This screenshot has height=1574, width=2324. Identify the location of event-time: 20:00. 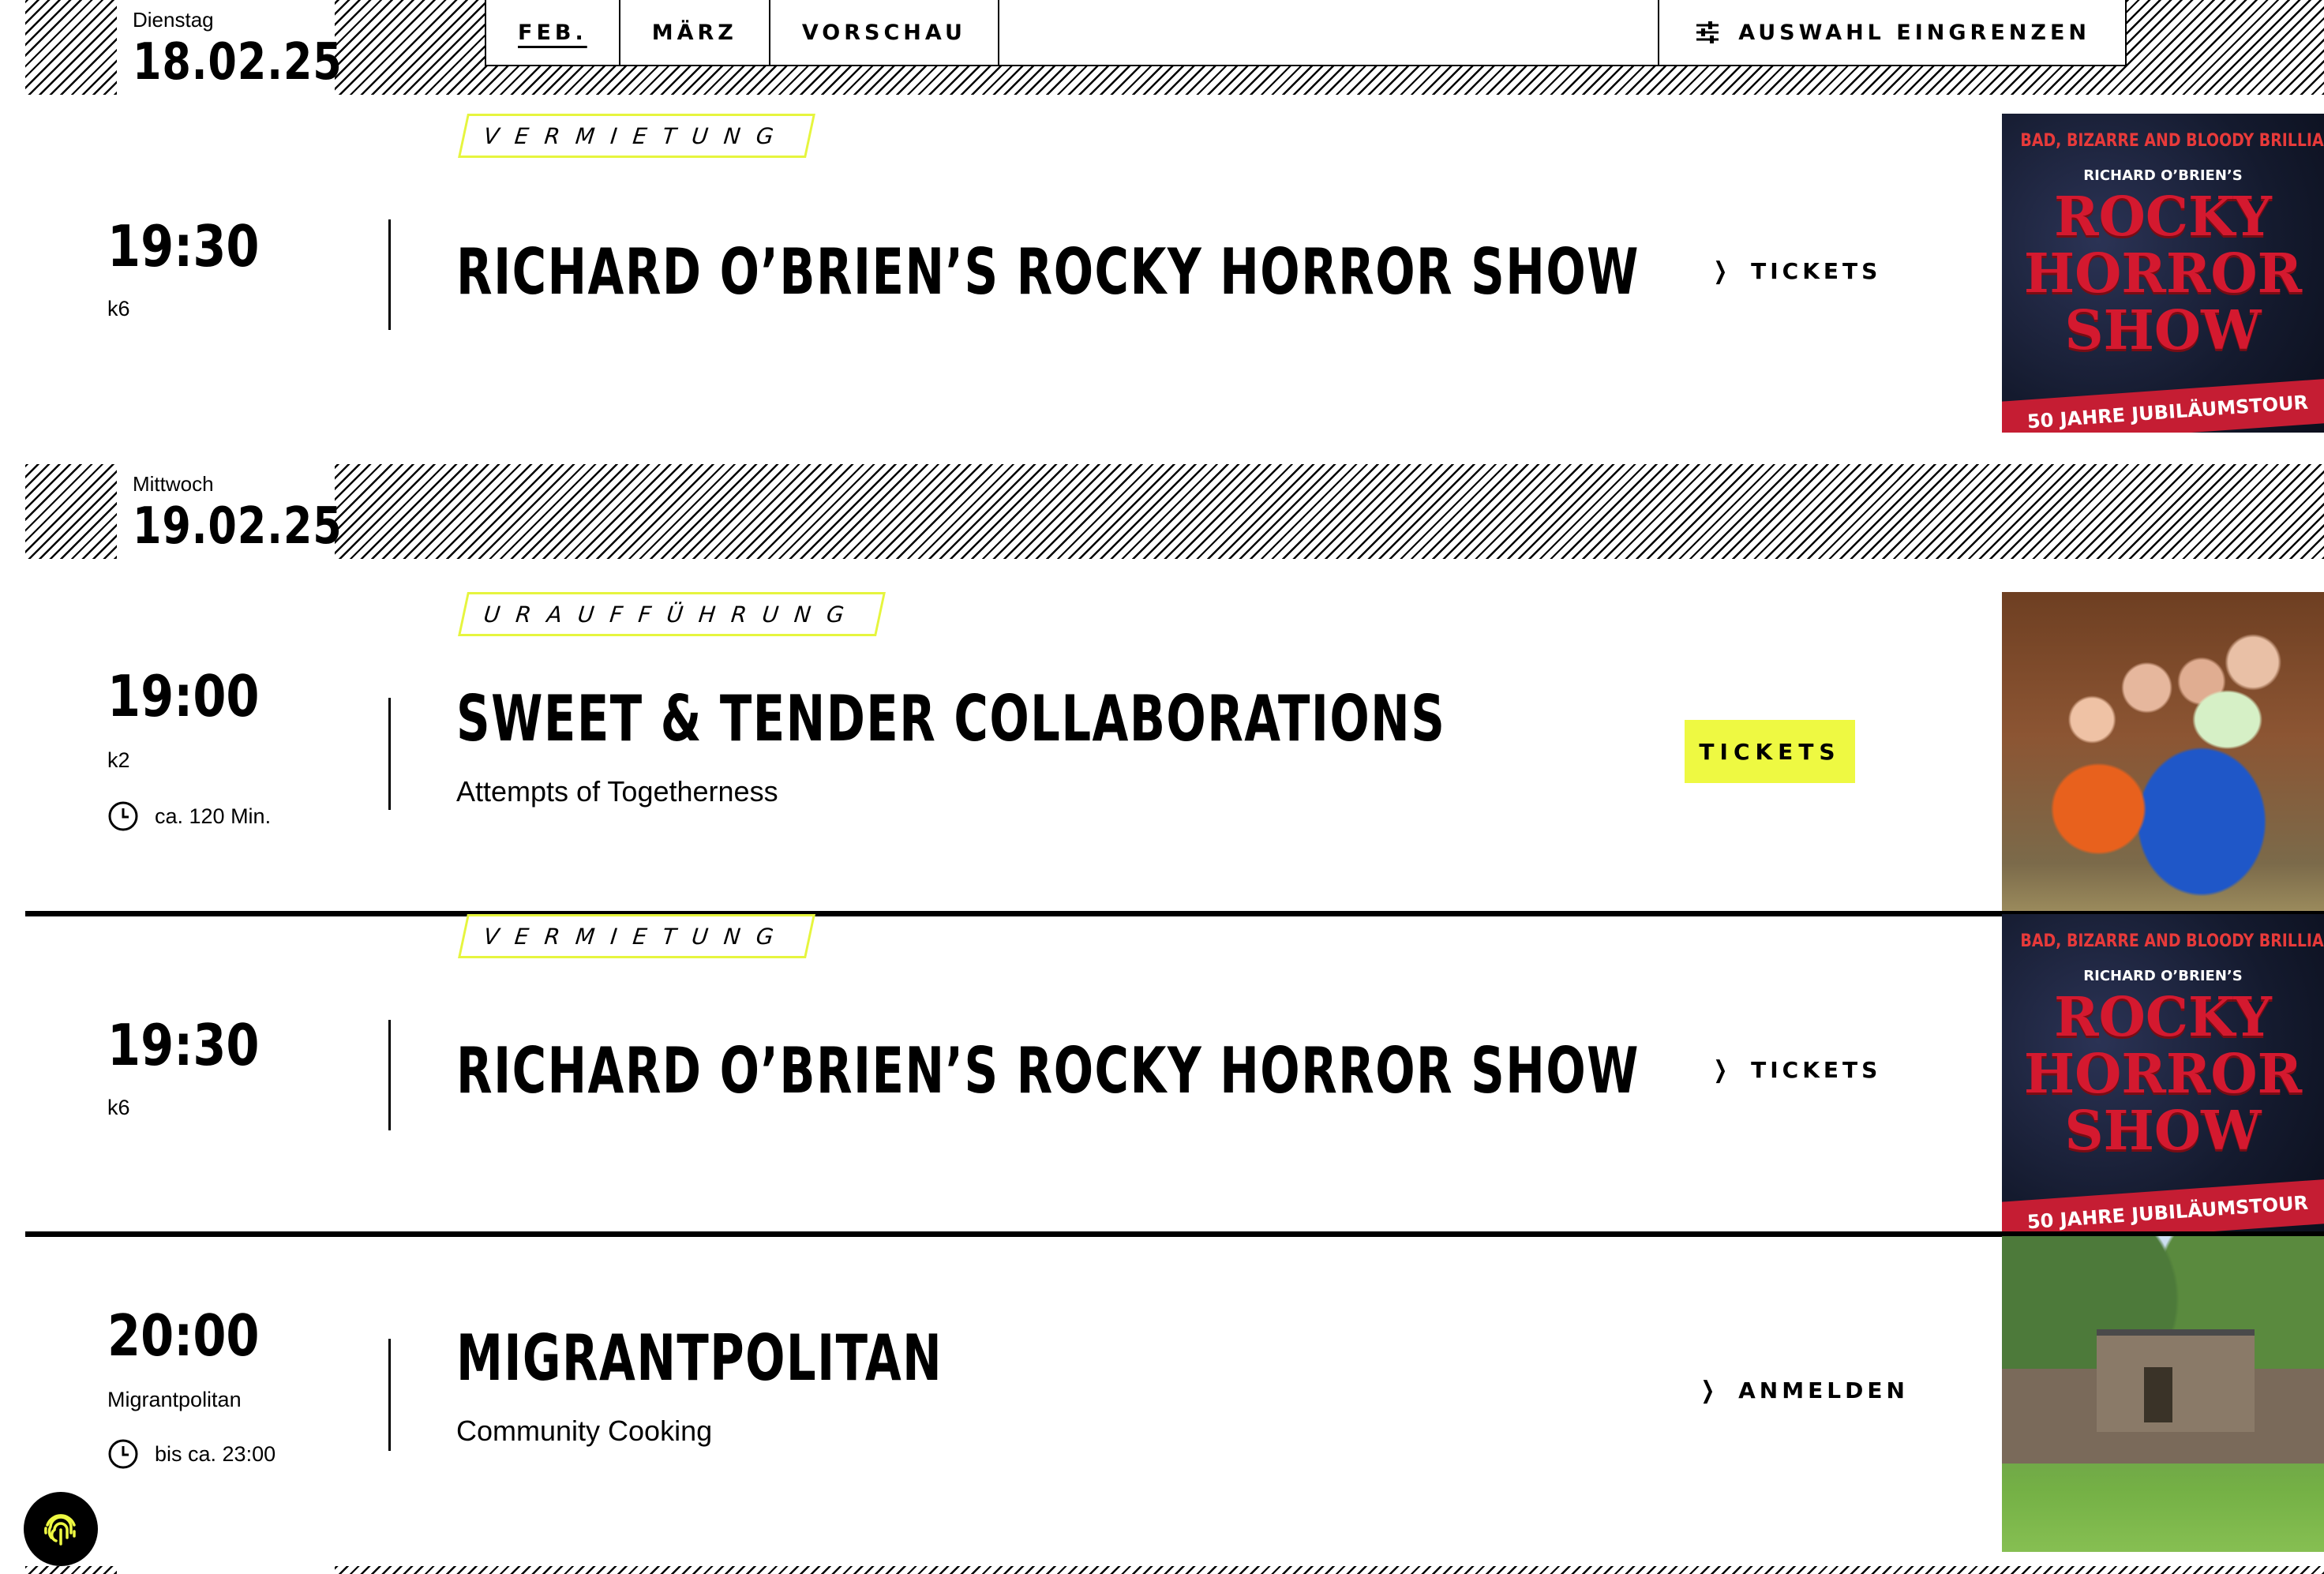
(183, 1335).